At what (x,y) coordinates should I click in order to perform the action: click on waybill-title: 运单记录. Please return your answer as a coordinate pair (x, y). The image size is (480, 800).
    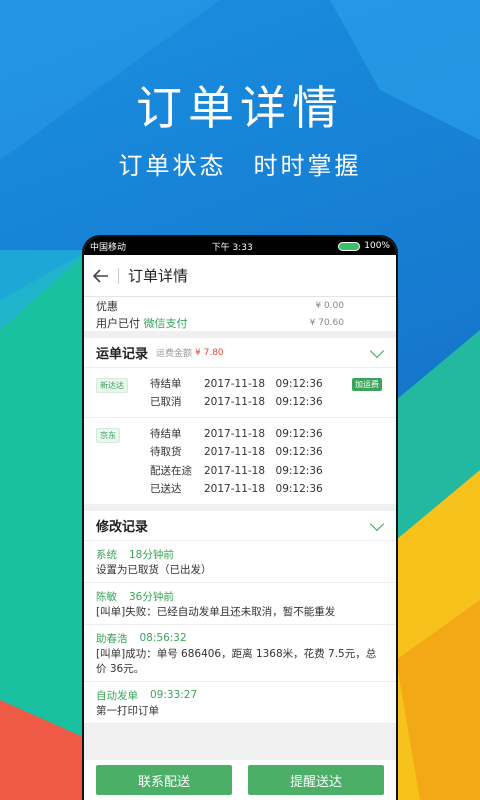
    Looking at the image, I should click on (122, 354).